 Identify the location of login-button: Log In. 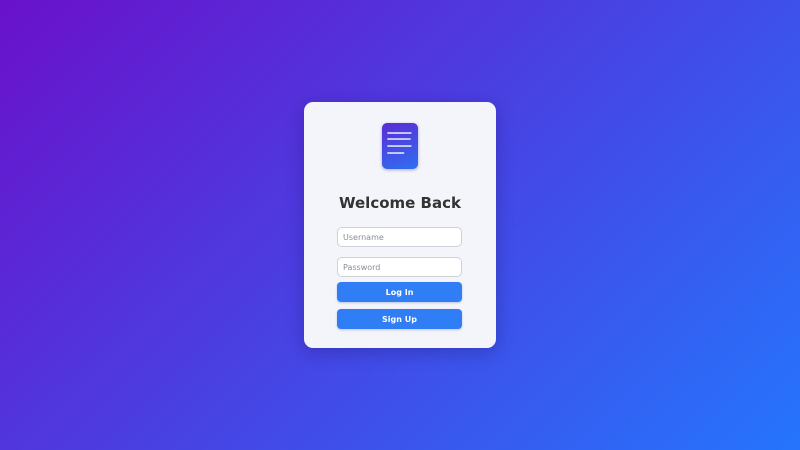
(399, 292).